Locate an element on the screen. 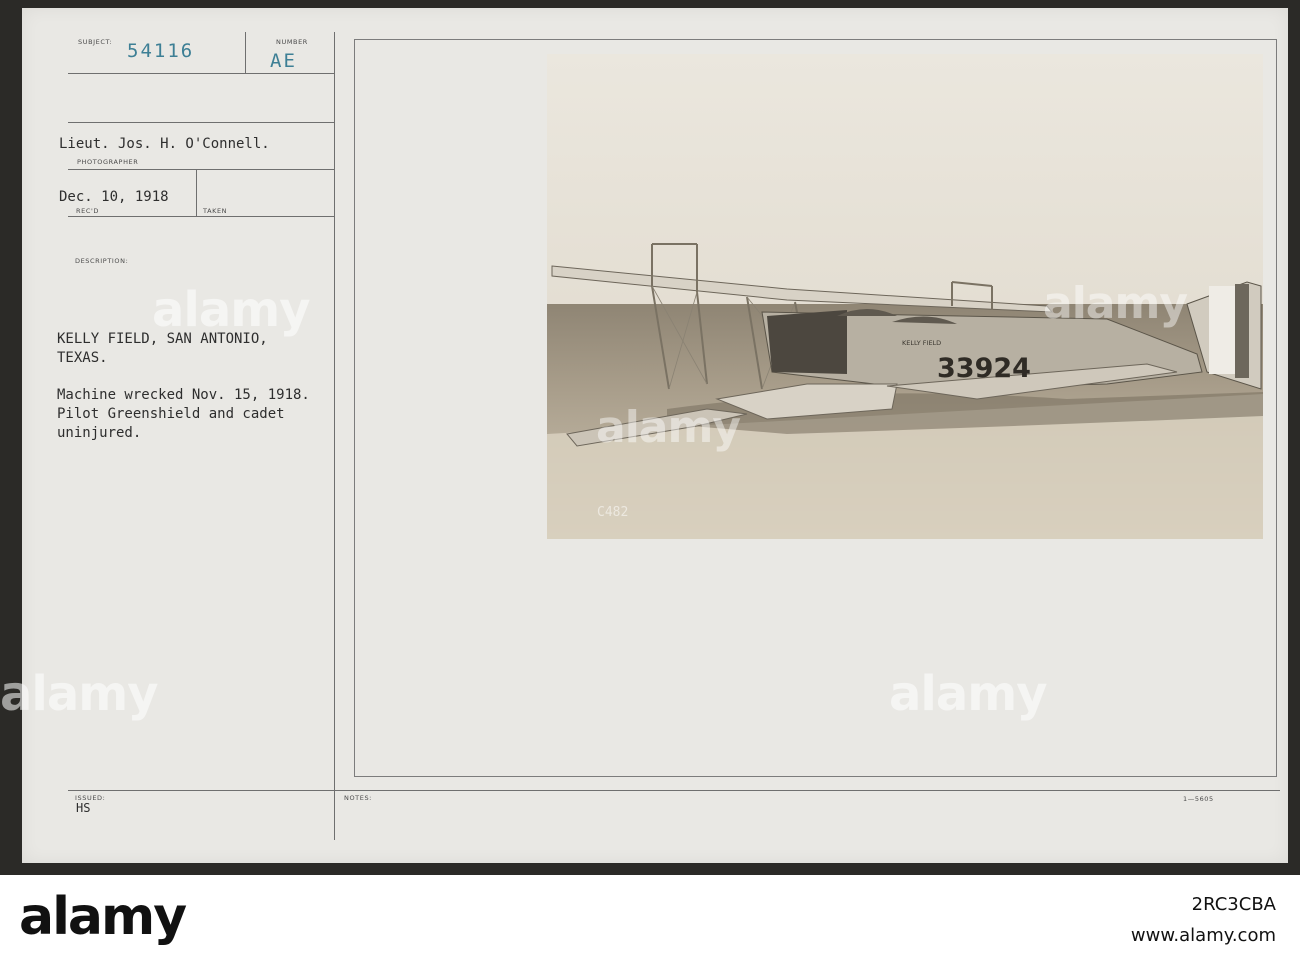 The image size is (1300, 966). description-line: TEXAS. is located at coordinates (82, 358).